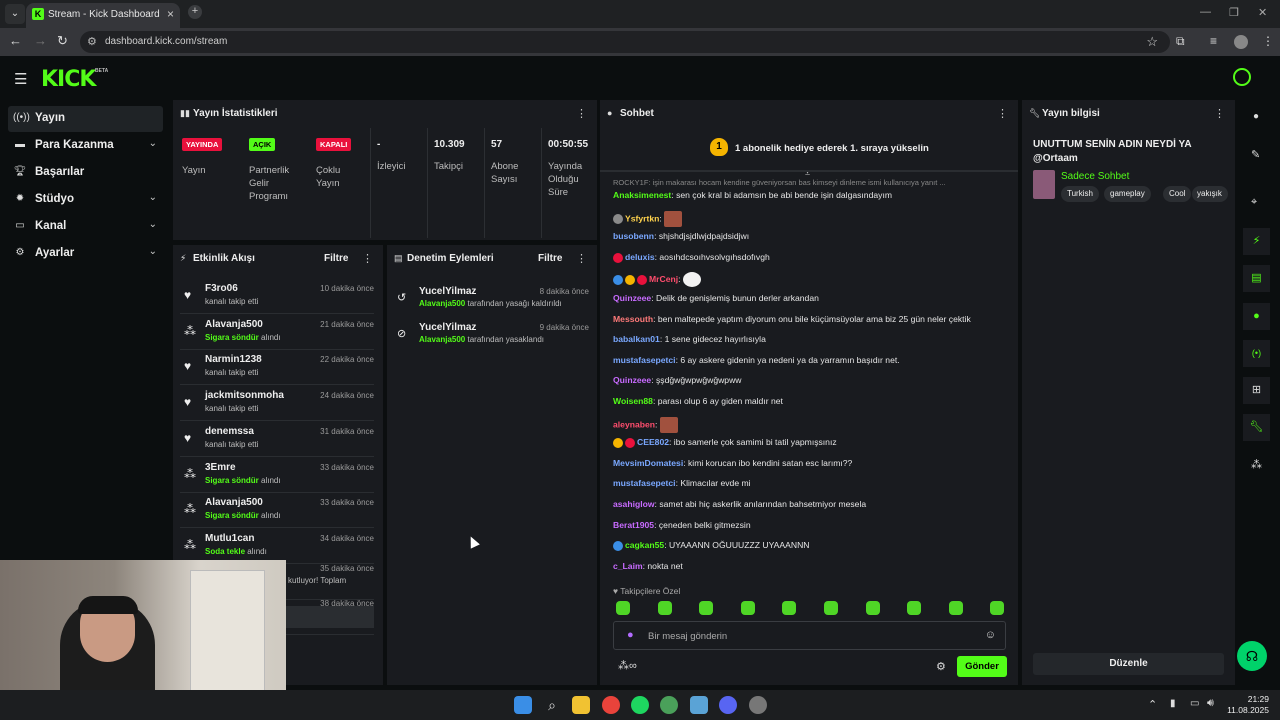 This screenshot has width=1280, height=720. What do you see at coordinates (1210, 703) in the screenshot?
I see `volume-icon: 🔊︎` at bounding box center [1210, 703].